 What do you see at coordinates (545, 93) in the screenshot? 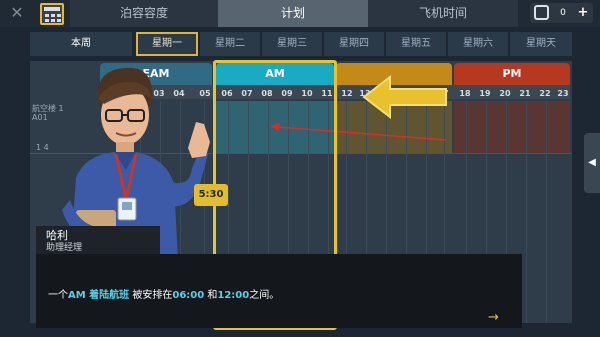
I see `hour-label: 22` at bounding box center [545, 93].